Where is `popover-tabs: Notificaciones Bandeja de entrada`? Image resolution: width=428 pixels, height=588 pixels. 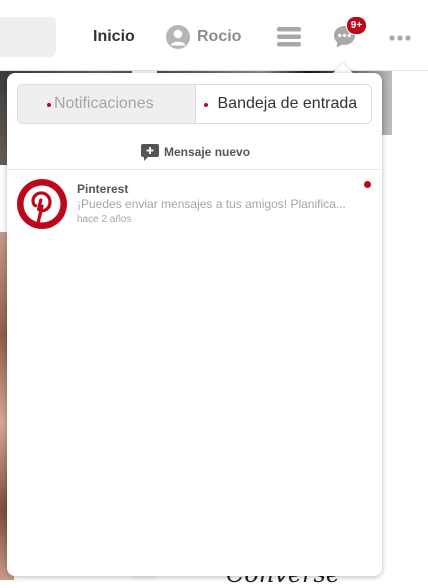 popover-tabs: Notificaciones Bandeja de entrada is located at coordinates (194, 104).